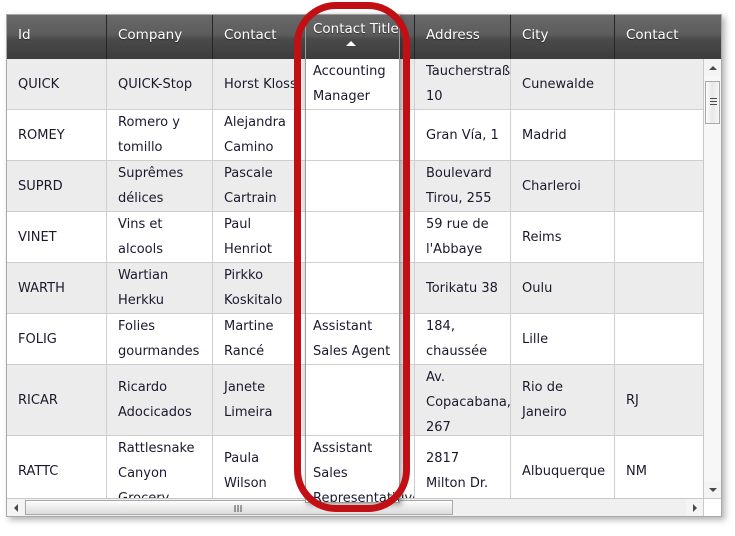 The height and width of the screenshot is (536, 735). Describe the element at coordinates (41, 135) in the screenshot. I see `cell-id-text: ROMEY` at that location.